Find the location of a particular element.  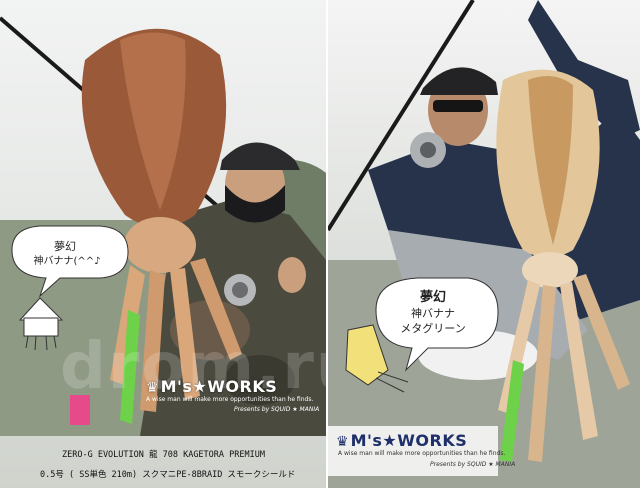

caption-rod: ZERO-G EVOLUTION 龍 708 KAGETORA PREMIUM is located at coordinates (163, 455).